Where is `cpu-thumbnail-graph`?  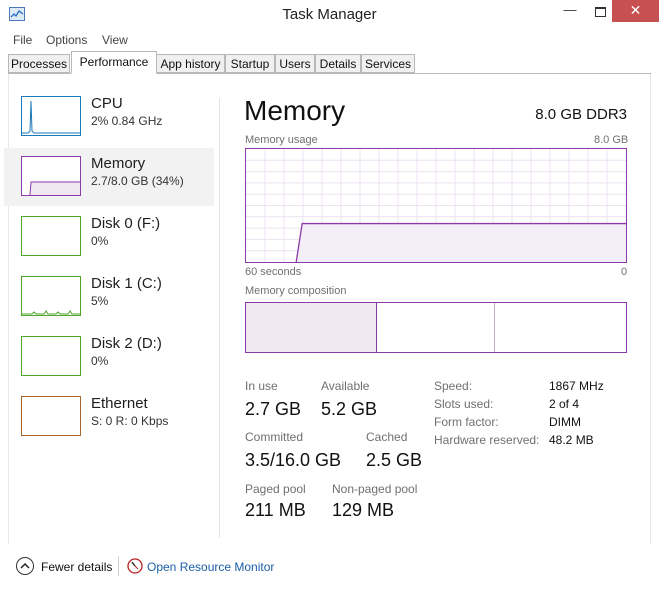 cpu-thumbnail-graph is located at coordinates (51, 116).